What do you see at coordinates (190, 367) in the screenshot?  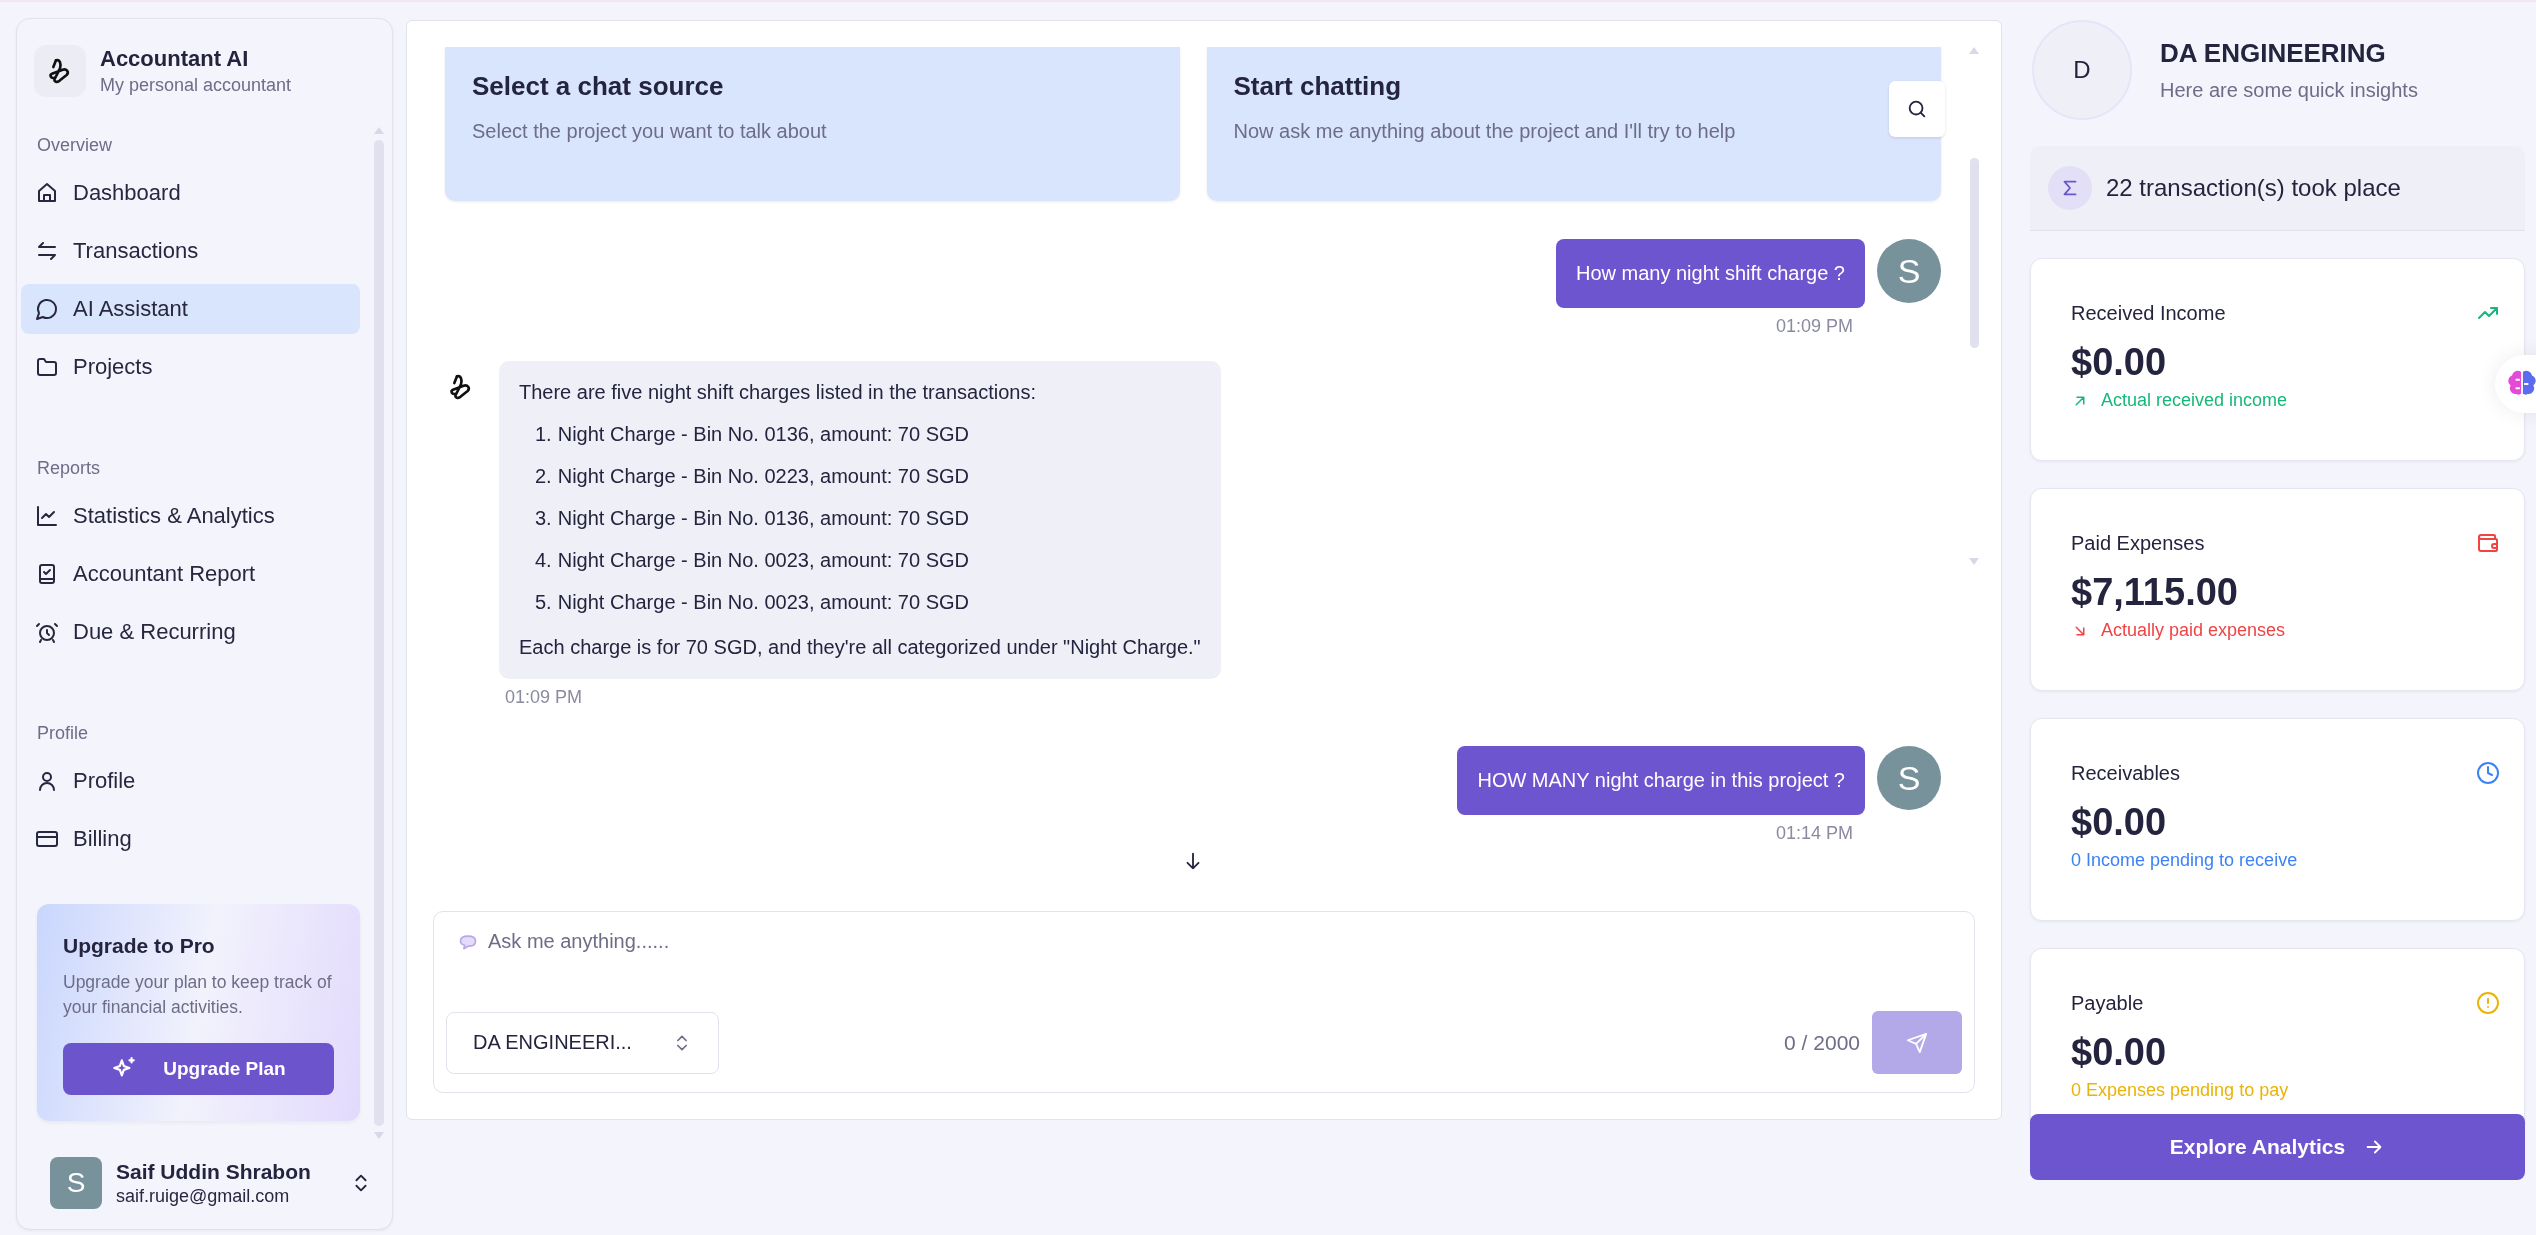 I see `nav-item: Projects` at bounding box center [190, 367].